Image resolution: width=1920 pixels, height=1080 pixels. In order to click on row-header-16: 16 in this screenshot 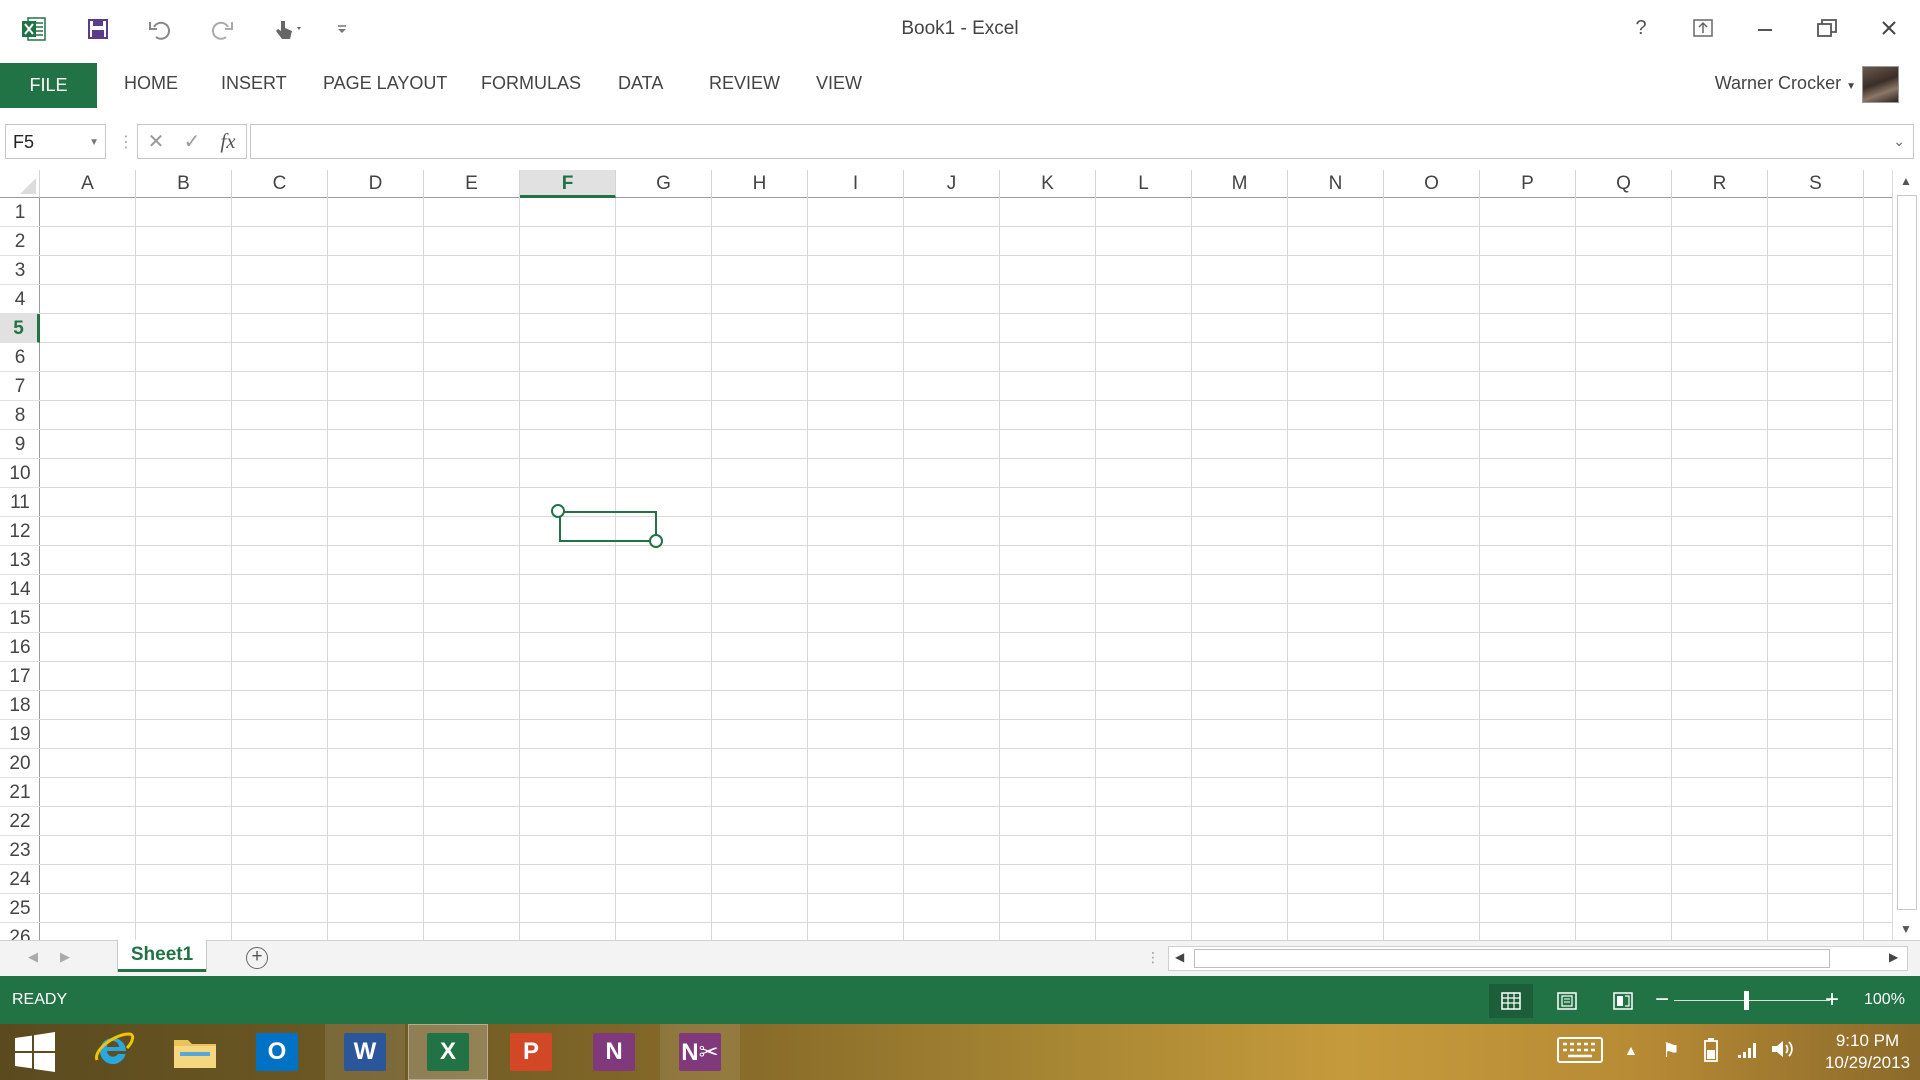, I will do `click(20, 647)`.